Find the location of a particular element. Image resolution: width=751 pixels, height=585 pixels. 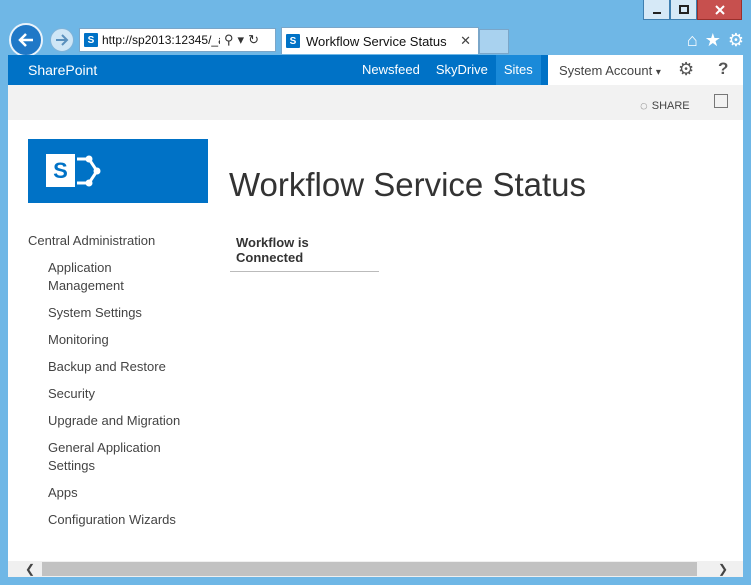

arrow-right-icon is located at coordinates (62, 40).